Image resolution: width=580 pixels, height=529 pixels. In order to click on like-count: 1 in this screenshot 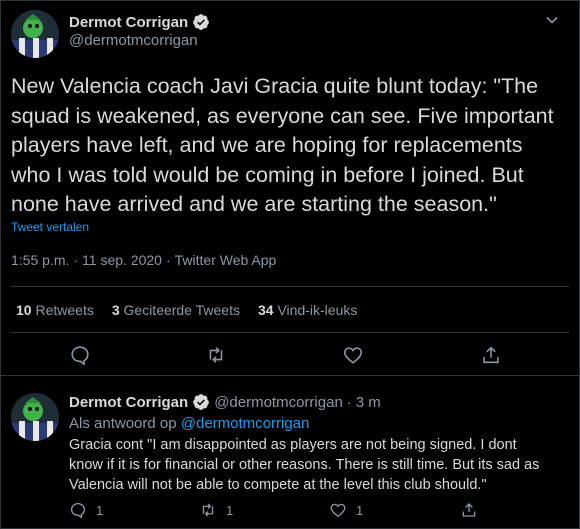, I will do `click(360, 510)`.